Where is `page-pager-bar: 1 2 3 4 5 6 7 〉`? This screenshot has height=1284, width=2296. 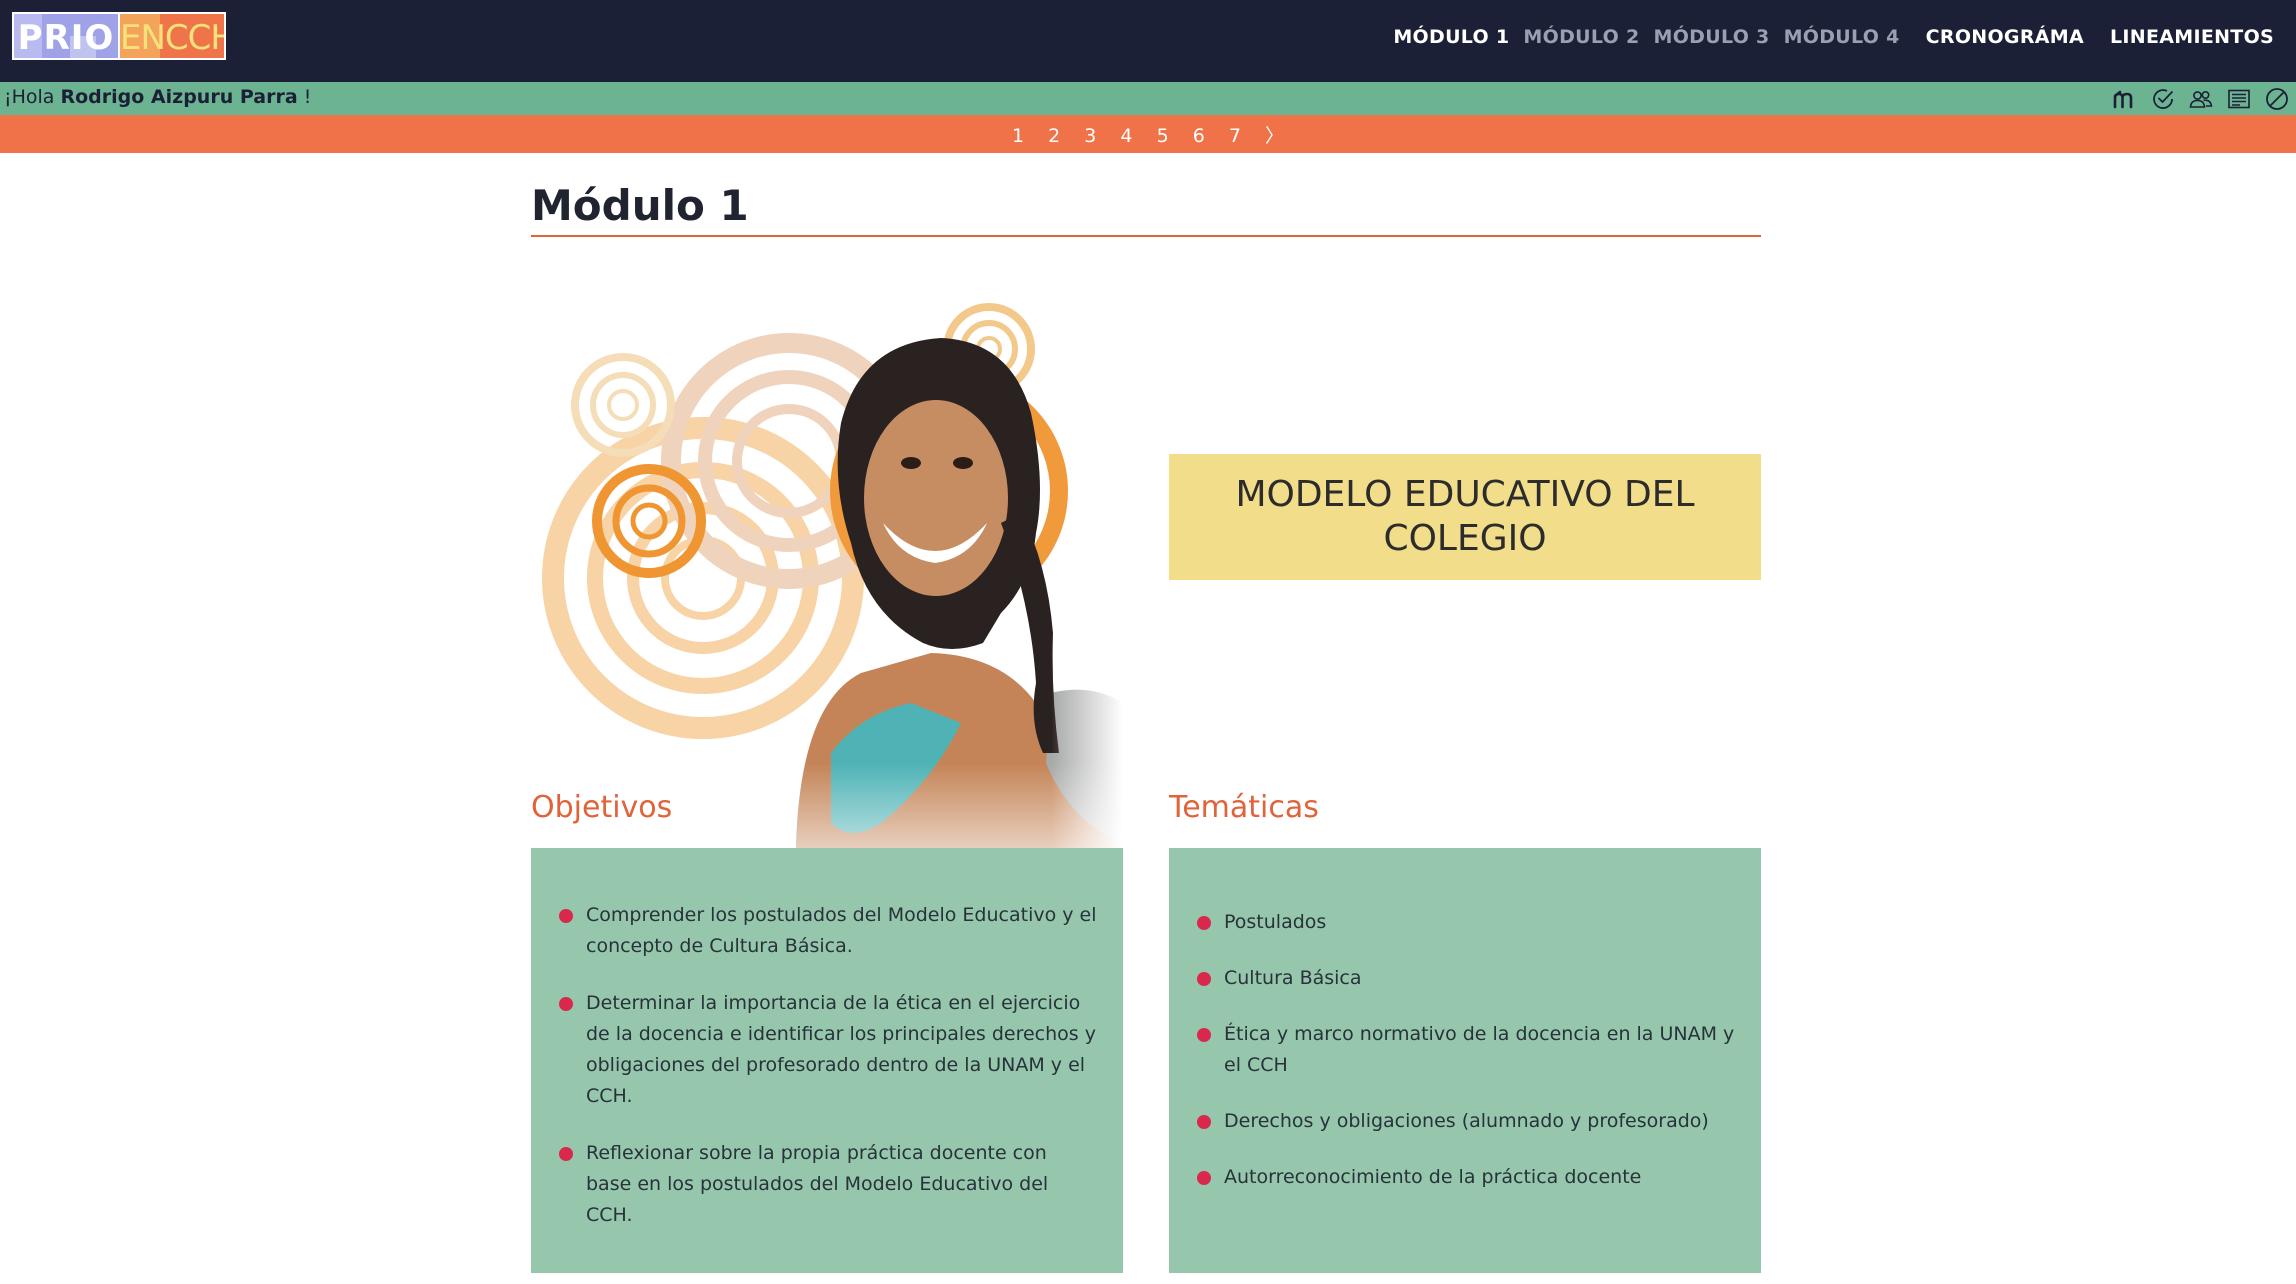 page-pager-bar: 1 2 3 4 5 6 7 〉 is located at coordinates (1148, 134).